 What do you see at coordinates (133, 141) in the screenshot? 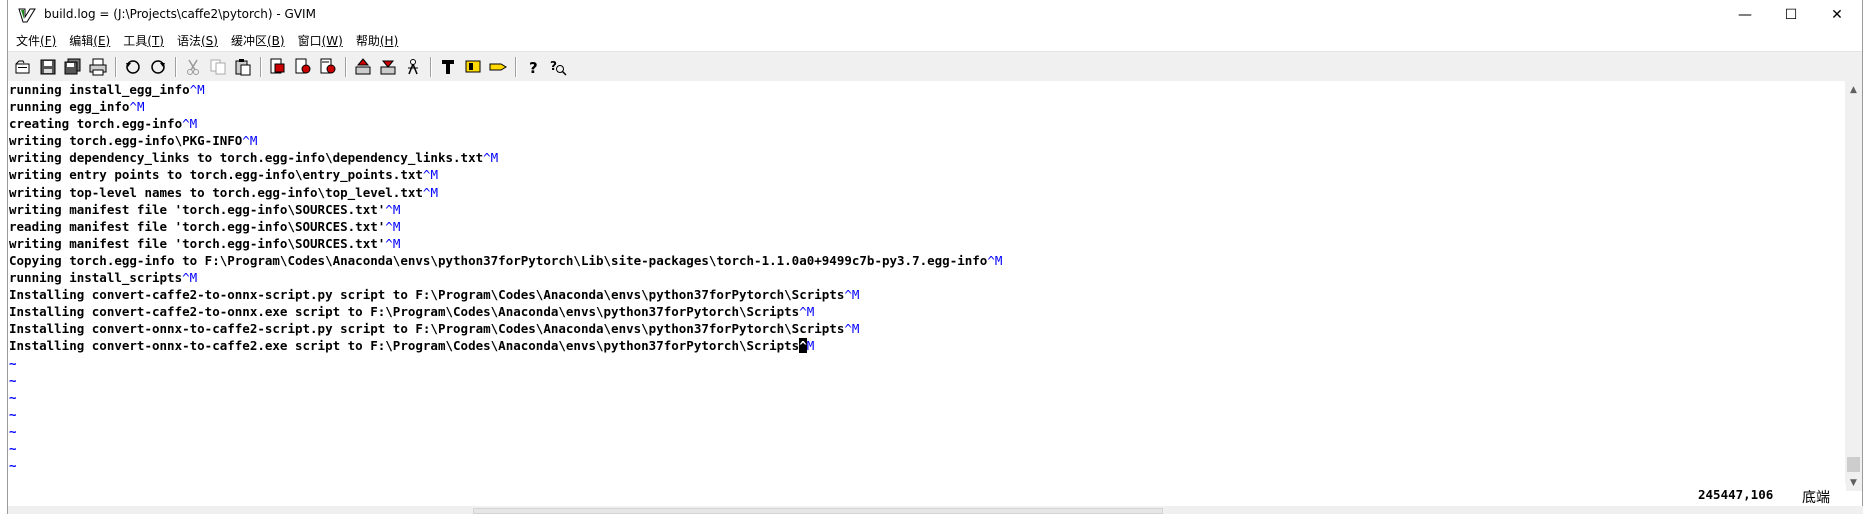
I see `buffer-line: writing torch.egg-info\PKG-INFO^M` at bounding box center [133, 141].